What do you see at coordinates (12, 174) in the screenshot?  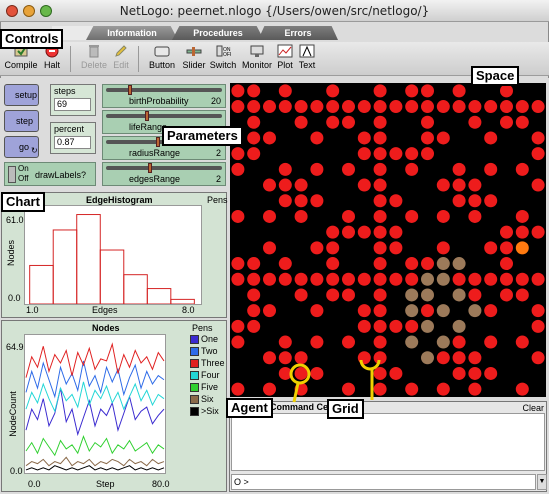 I see `switch-toggle` at bounding box center [12, 174].